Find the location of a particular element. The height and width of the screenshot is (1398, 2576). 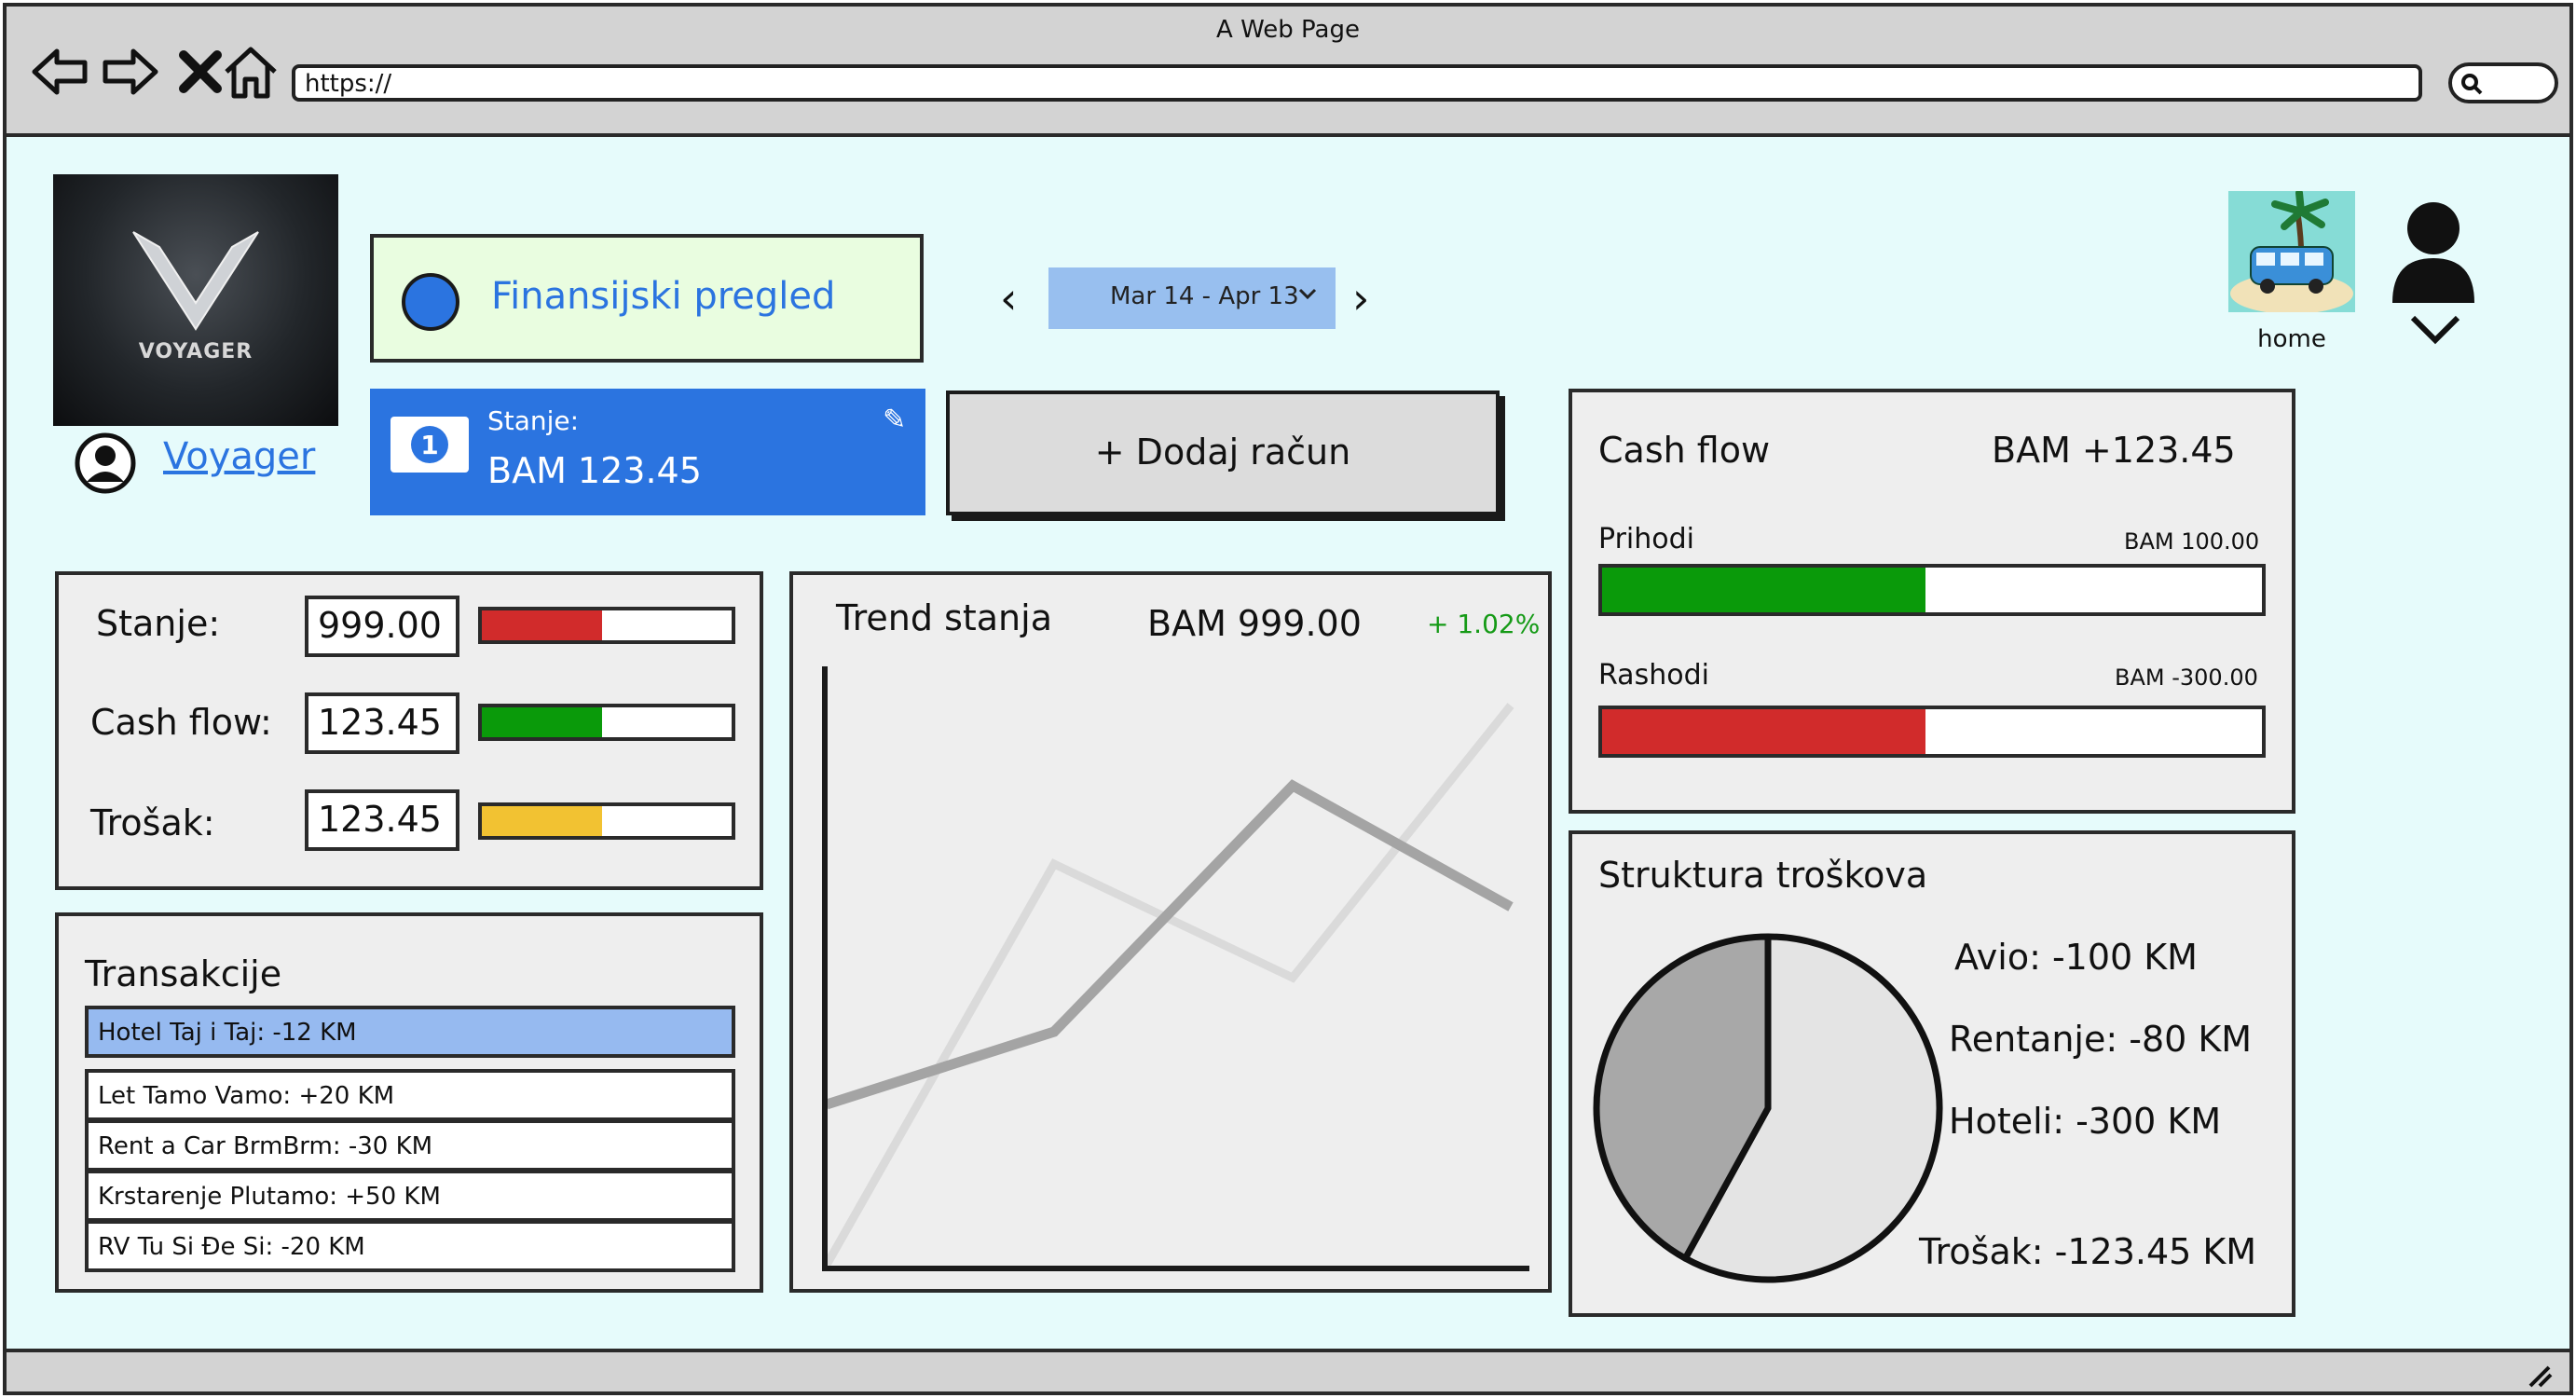

home-label: home is located at coordinates (2291, 339).